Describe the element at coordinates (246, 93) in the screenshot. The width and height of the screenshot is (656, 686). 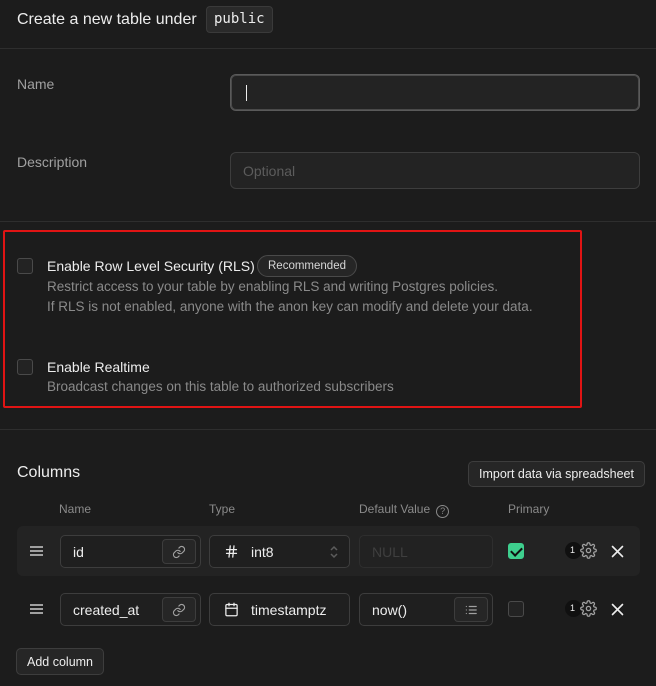
I see `text-caret` at that location.